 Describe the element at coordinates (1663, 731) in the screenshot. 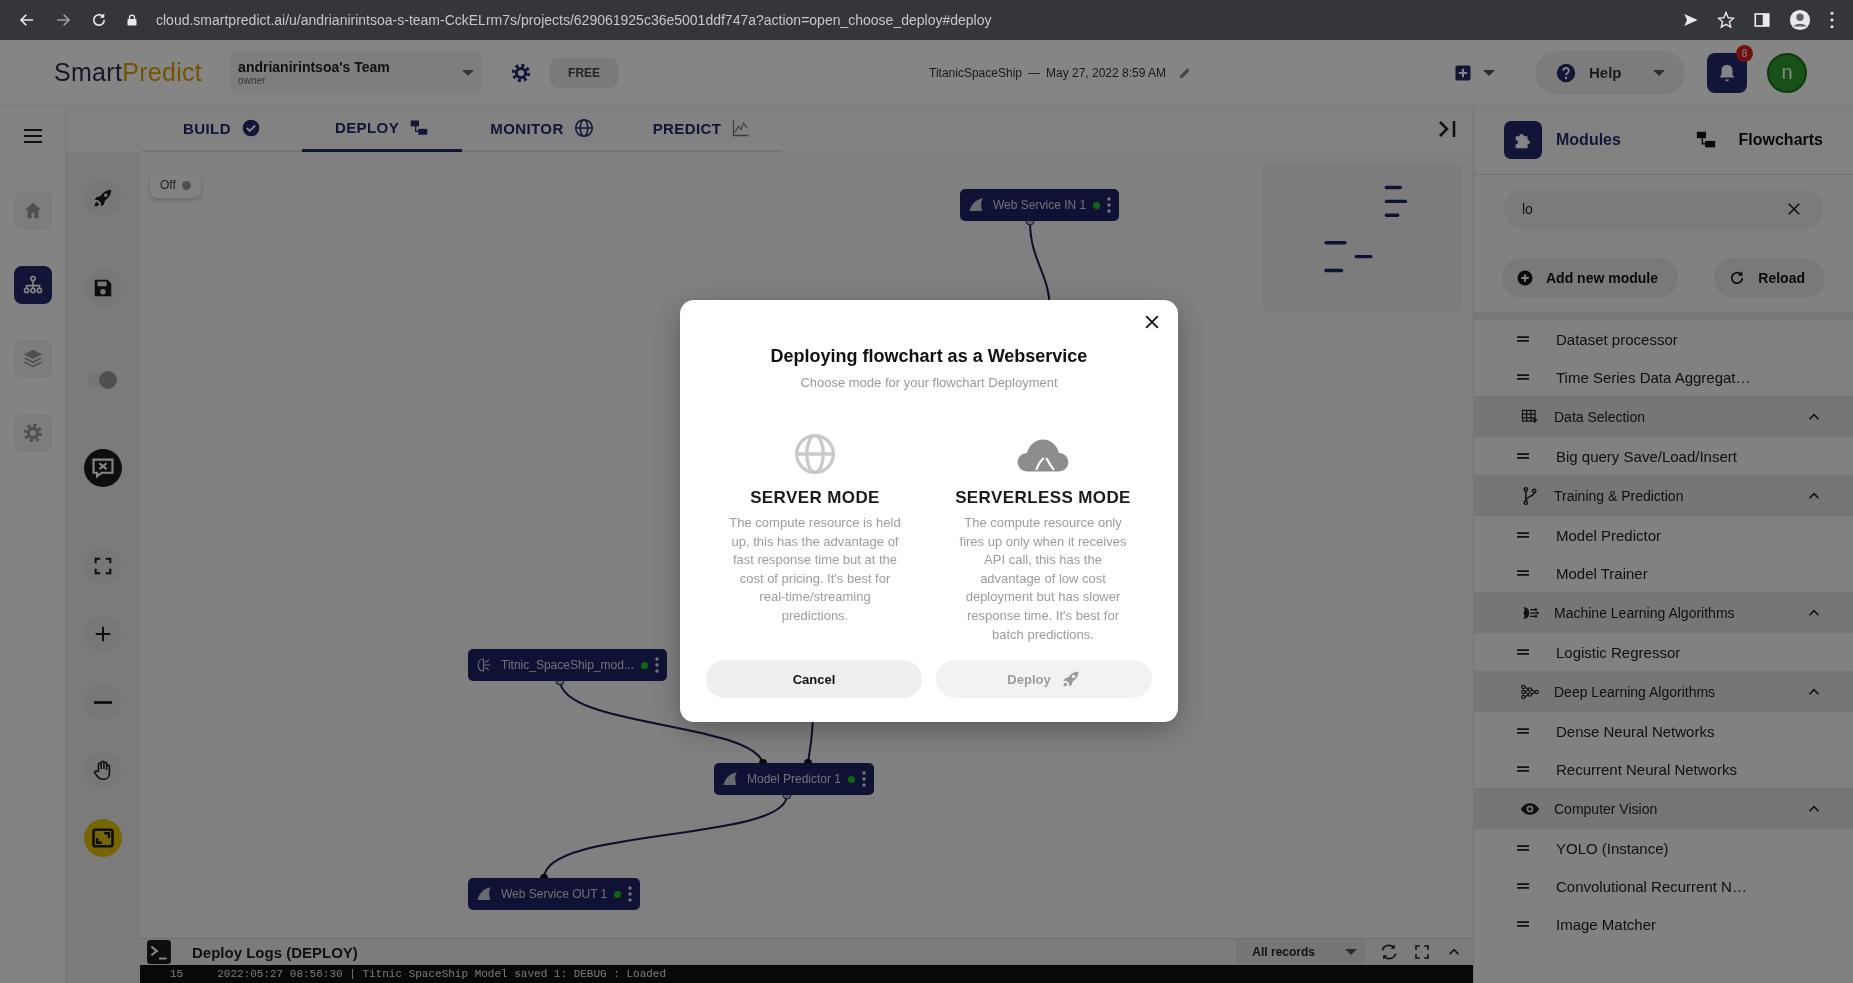

I see `module-item: Dense Neural Networks` at that location.